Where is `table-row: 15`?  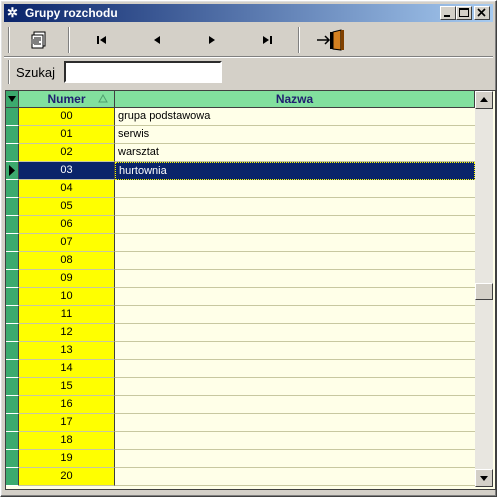 table-row: 15 is located at coordinates (240, 387).